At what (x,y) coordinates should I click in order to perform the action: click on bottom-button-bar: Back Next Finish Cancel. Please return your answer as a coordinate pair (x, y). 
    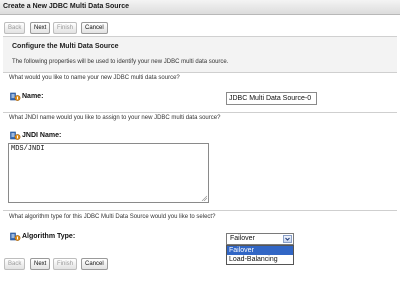
    Looking at the image, I should click on (200, 264).